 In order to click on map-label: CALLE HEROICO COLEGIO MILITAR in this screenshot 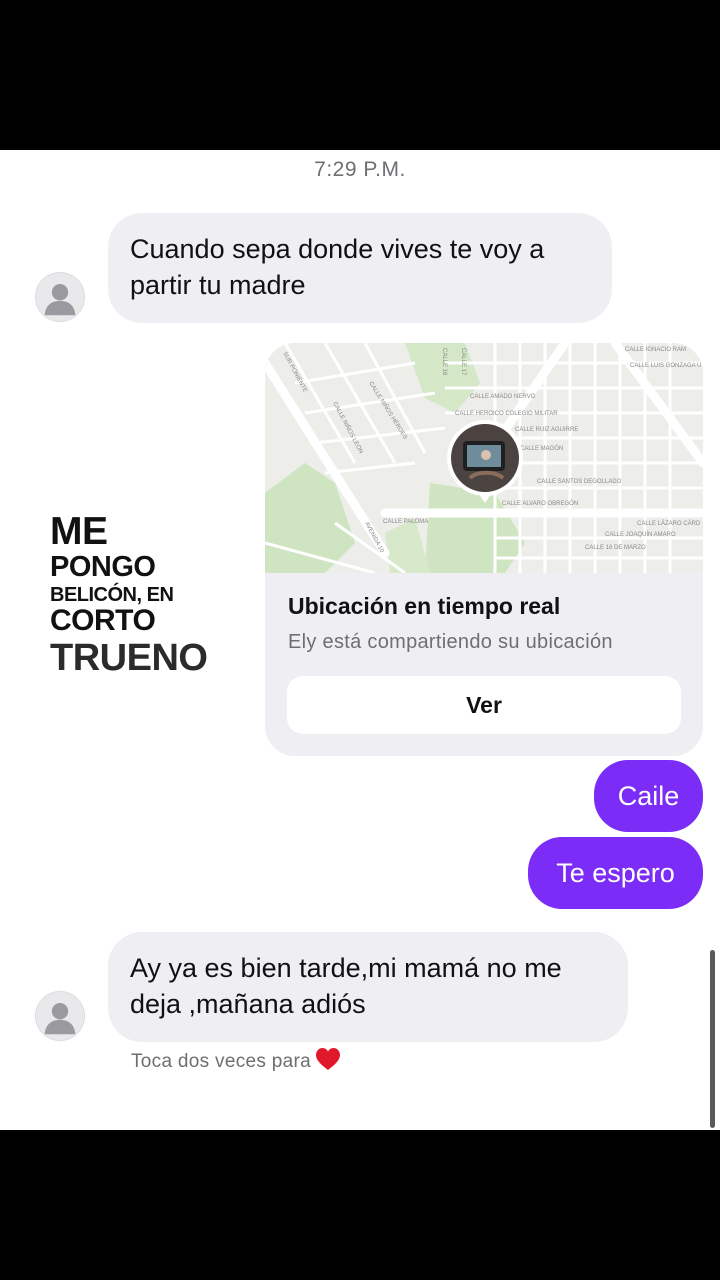, I will do `click(506, 414)`.